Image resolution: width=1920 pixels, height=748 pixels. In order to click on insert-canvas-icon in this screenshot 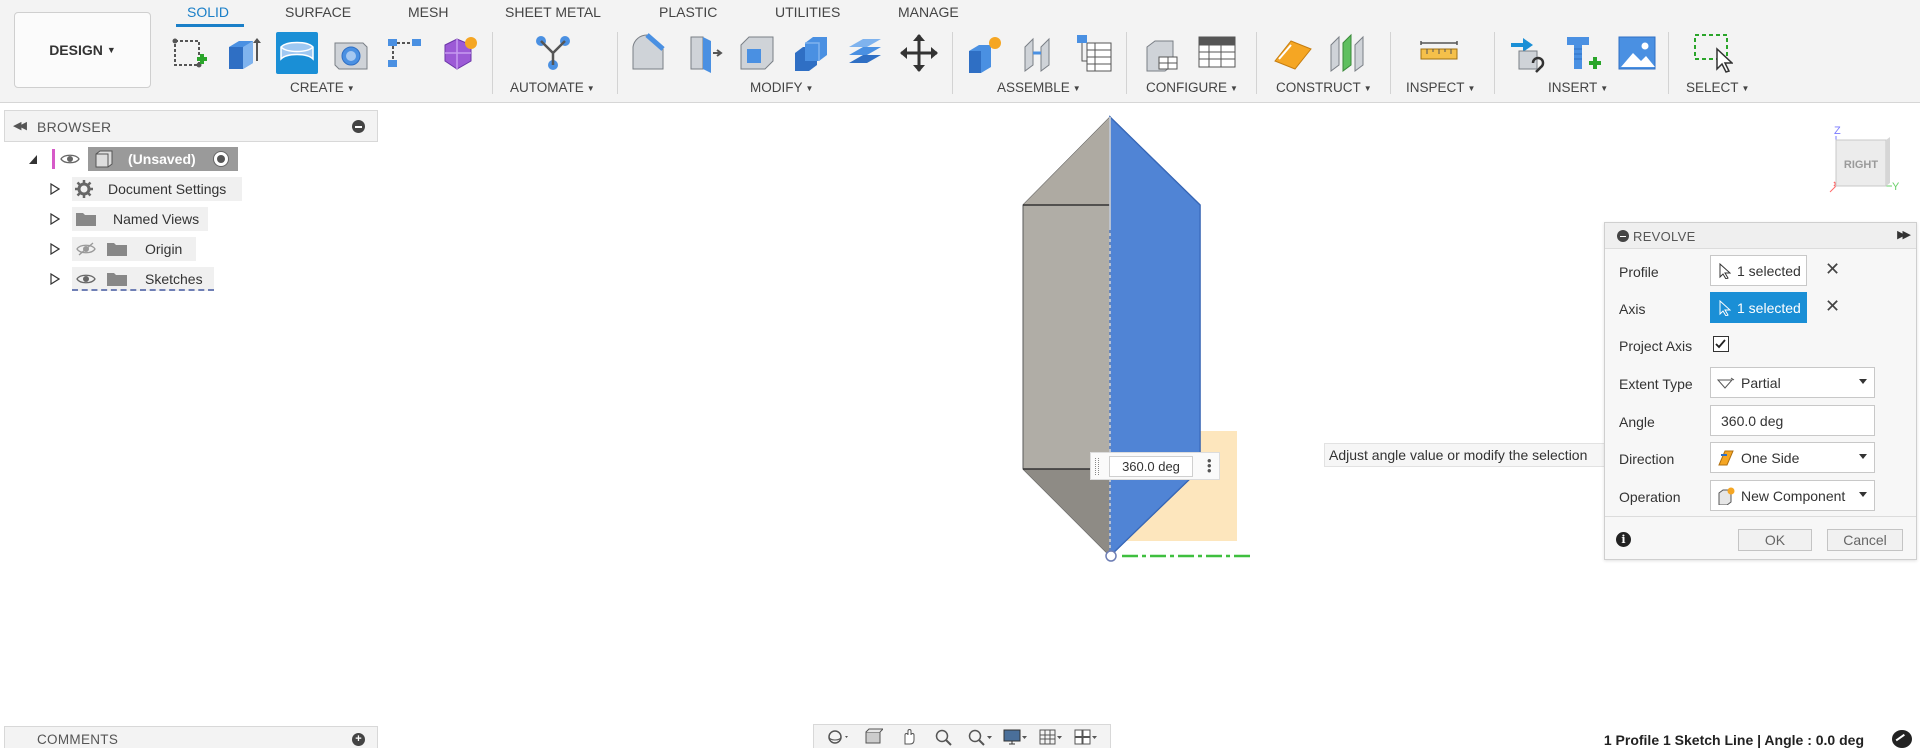, I will do `click(1637, 53)`.